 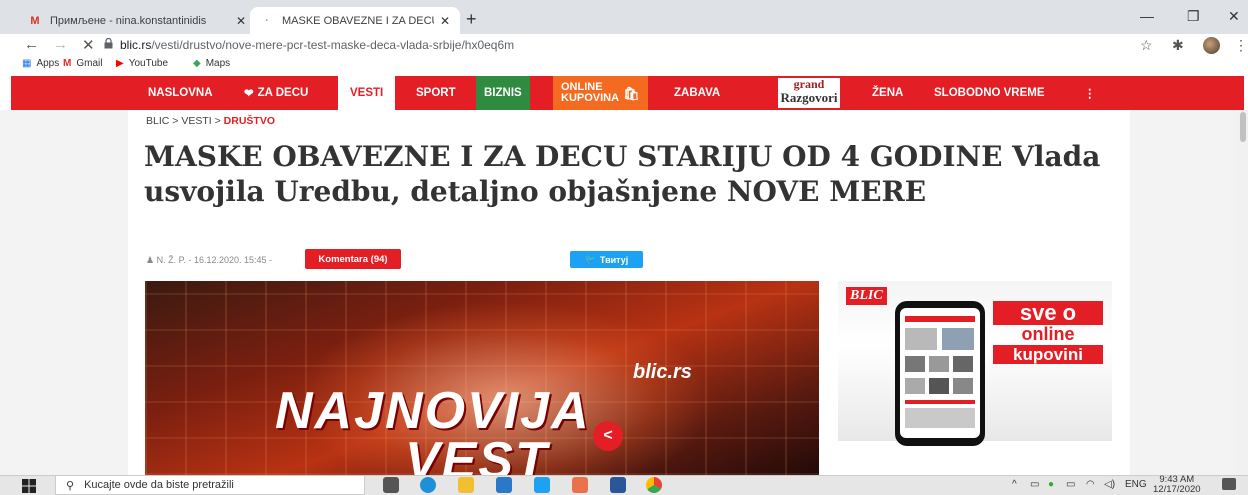 I want to click on nav-biznis: BIZNIS, so click(x=503, y=93).